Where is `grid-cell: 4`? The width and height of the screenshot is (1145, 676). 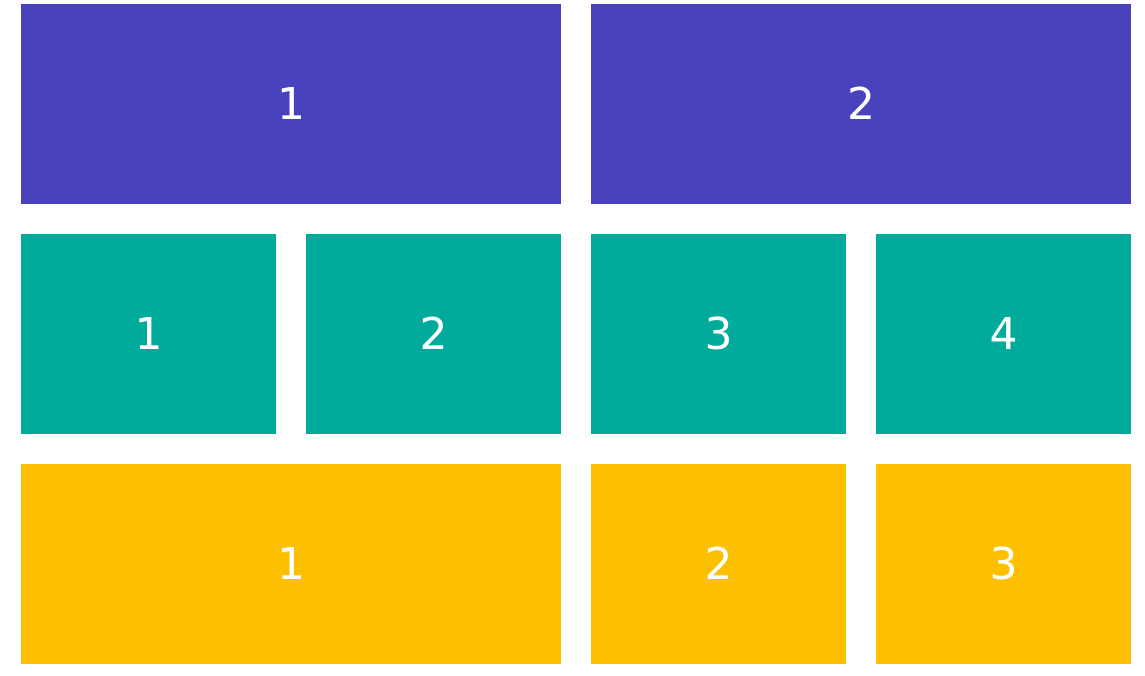
grid-cell: 4 is located at coordinates (1003, 334).